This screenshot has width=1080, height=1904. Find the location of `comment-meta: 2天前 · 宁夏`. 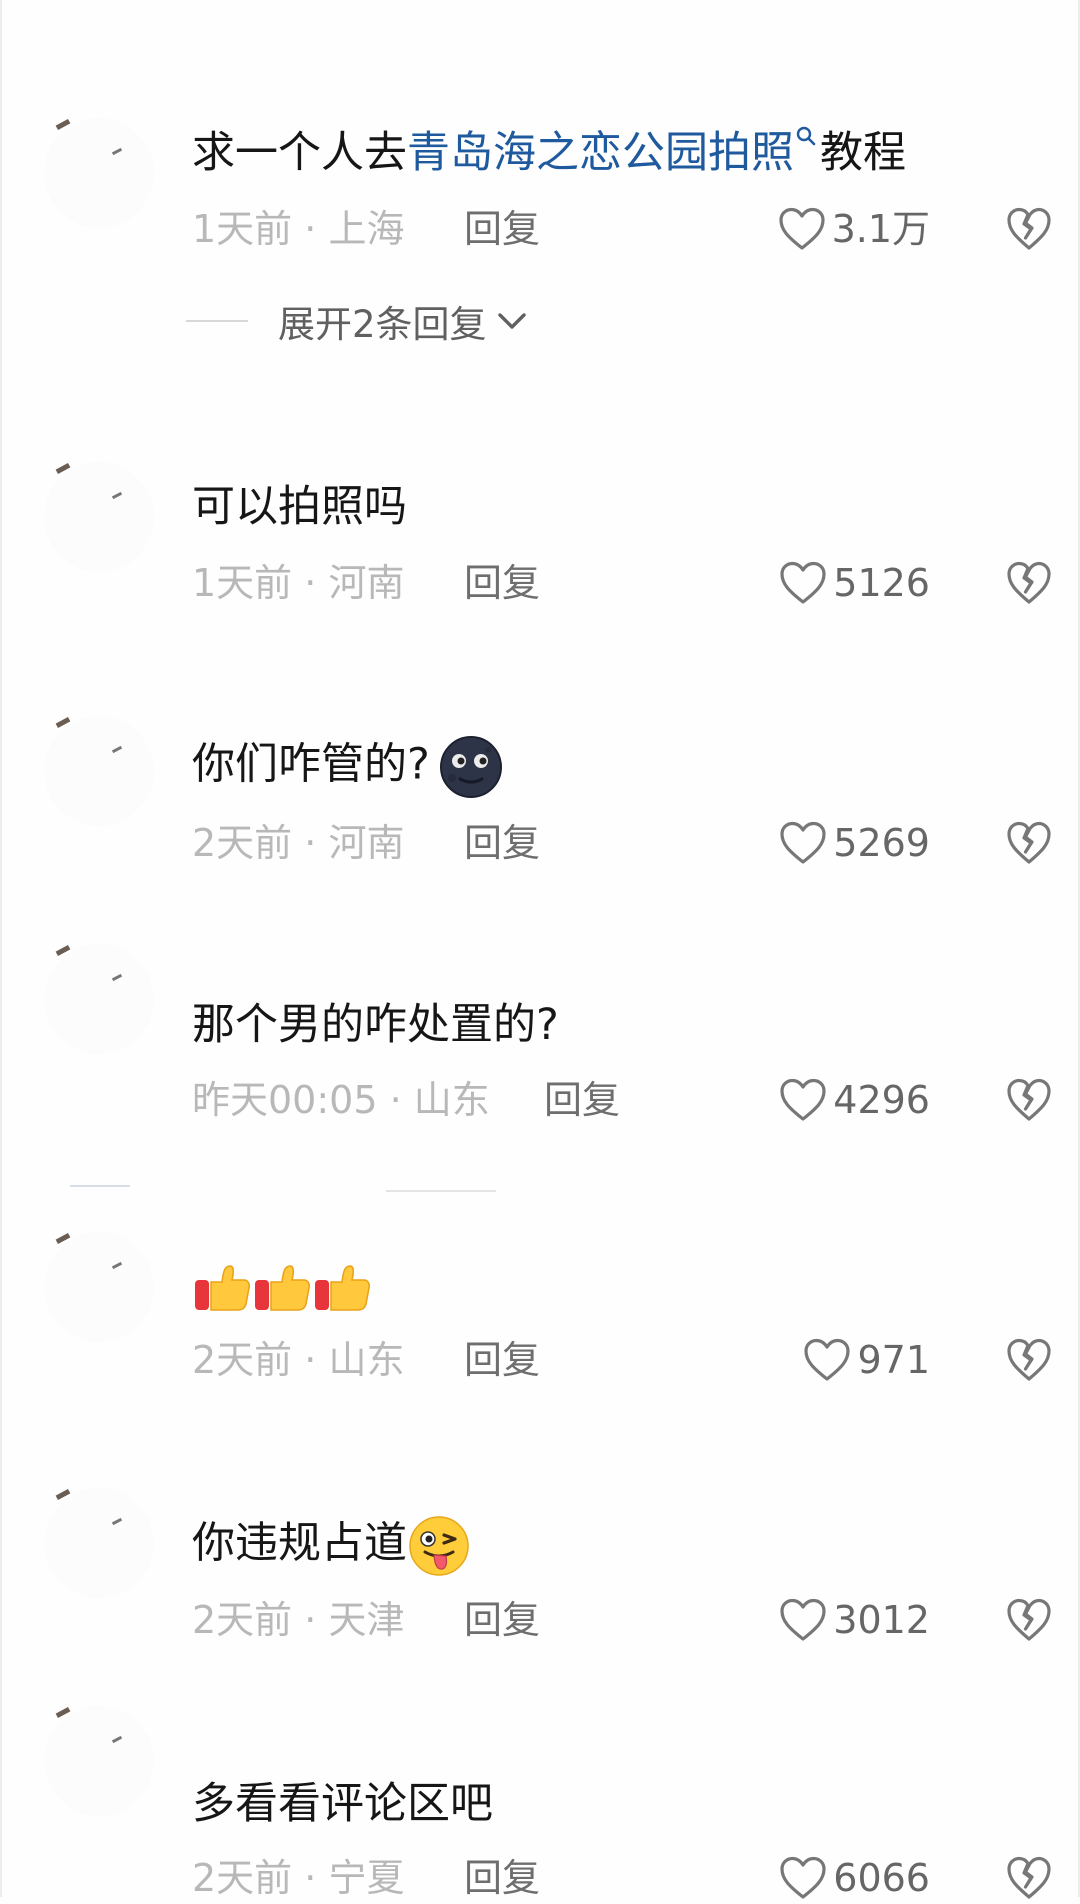

comment-meta: 2天前 · 宁夏 is located at coordinates (298, 1878).